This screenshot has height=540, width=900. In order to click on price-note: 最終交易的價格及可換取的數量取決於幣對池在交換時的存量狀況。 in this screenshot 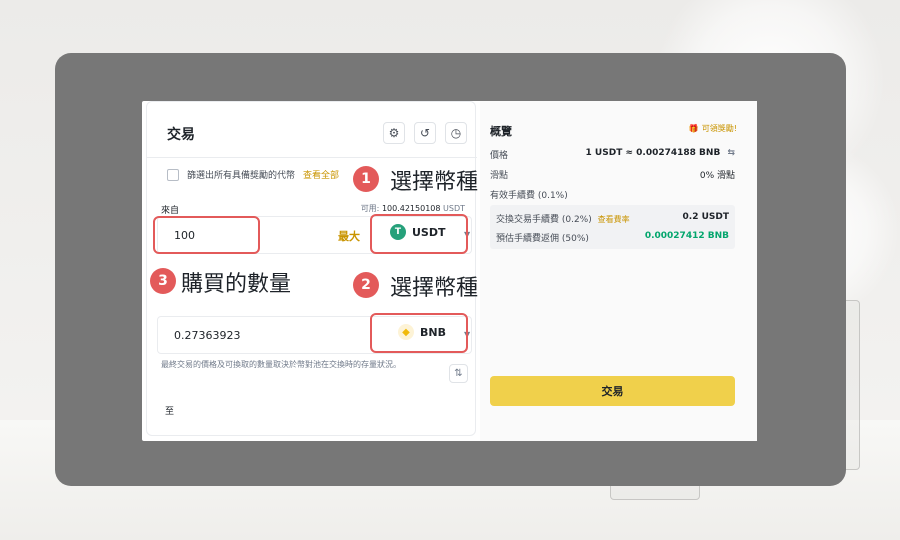, I will do `click(281, 364)`.